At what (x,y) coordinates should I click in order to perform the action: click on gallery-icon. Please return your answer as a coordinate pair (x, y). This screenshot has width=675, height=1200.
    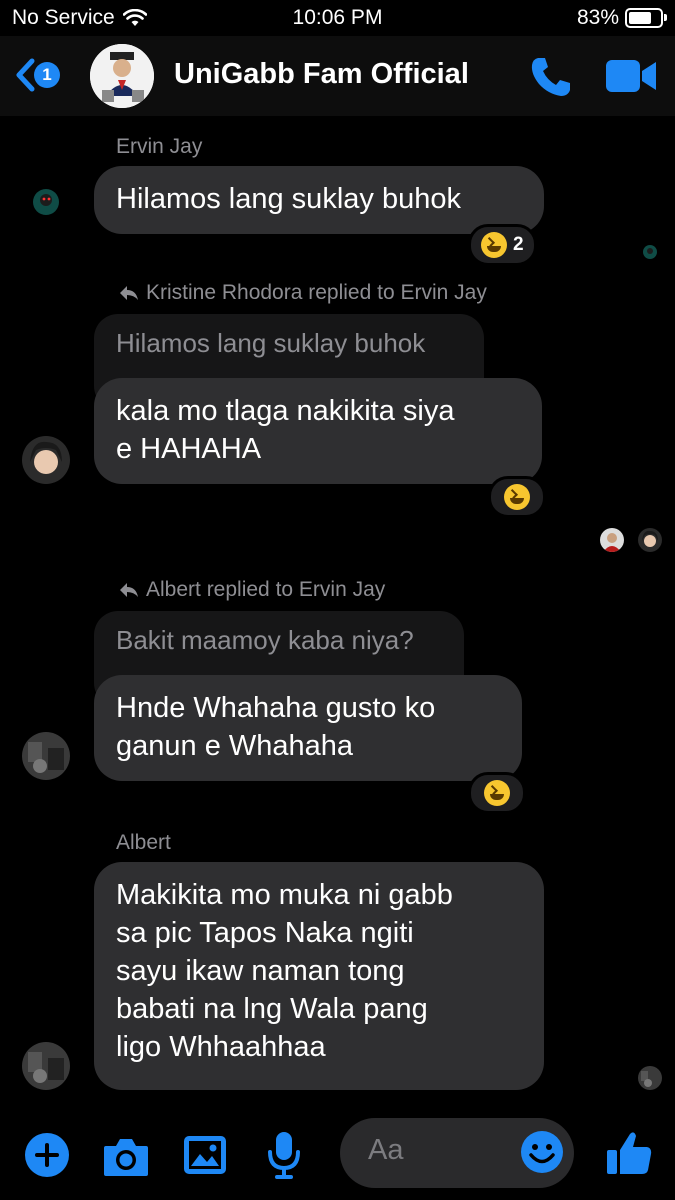
    Looking at the image, I should click on (205, 1155).